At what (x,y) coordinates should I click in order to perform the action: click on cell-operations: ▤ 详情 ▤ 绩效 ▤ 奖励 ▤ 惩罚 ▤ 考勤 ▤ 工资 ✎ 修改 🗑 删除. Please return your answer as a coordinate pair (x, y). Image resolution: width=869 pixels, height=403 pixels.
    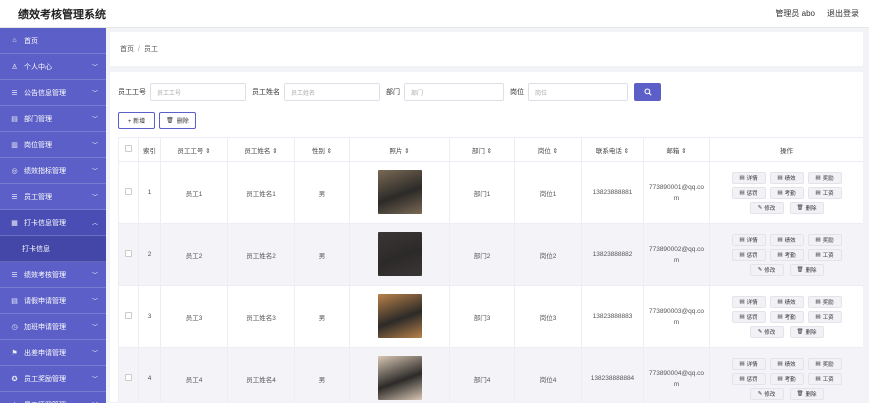
    Looking at the image, I should click on (786, 254).